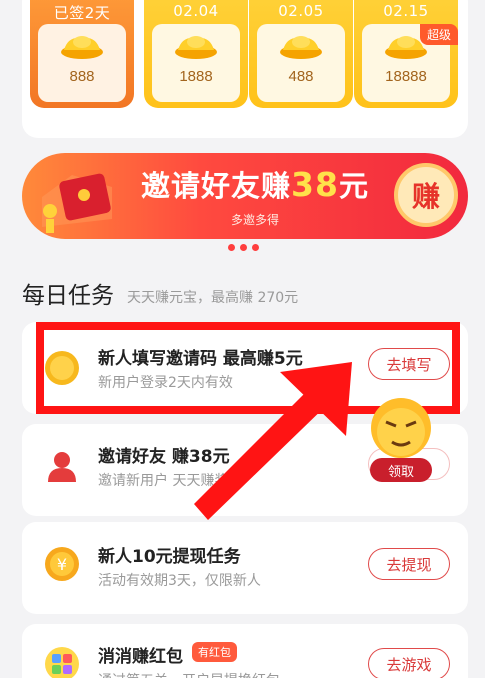 The height and width of the screenshot is (678, 485). I want to click on signin-day-2: 02.04 1888, so click(196, 54).